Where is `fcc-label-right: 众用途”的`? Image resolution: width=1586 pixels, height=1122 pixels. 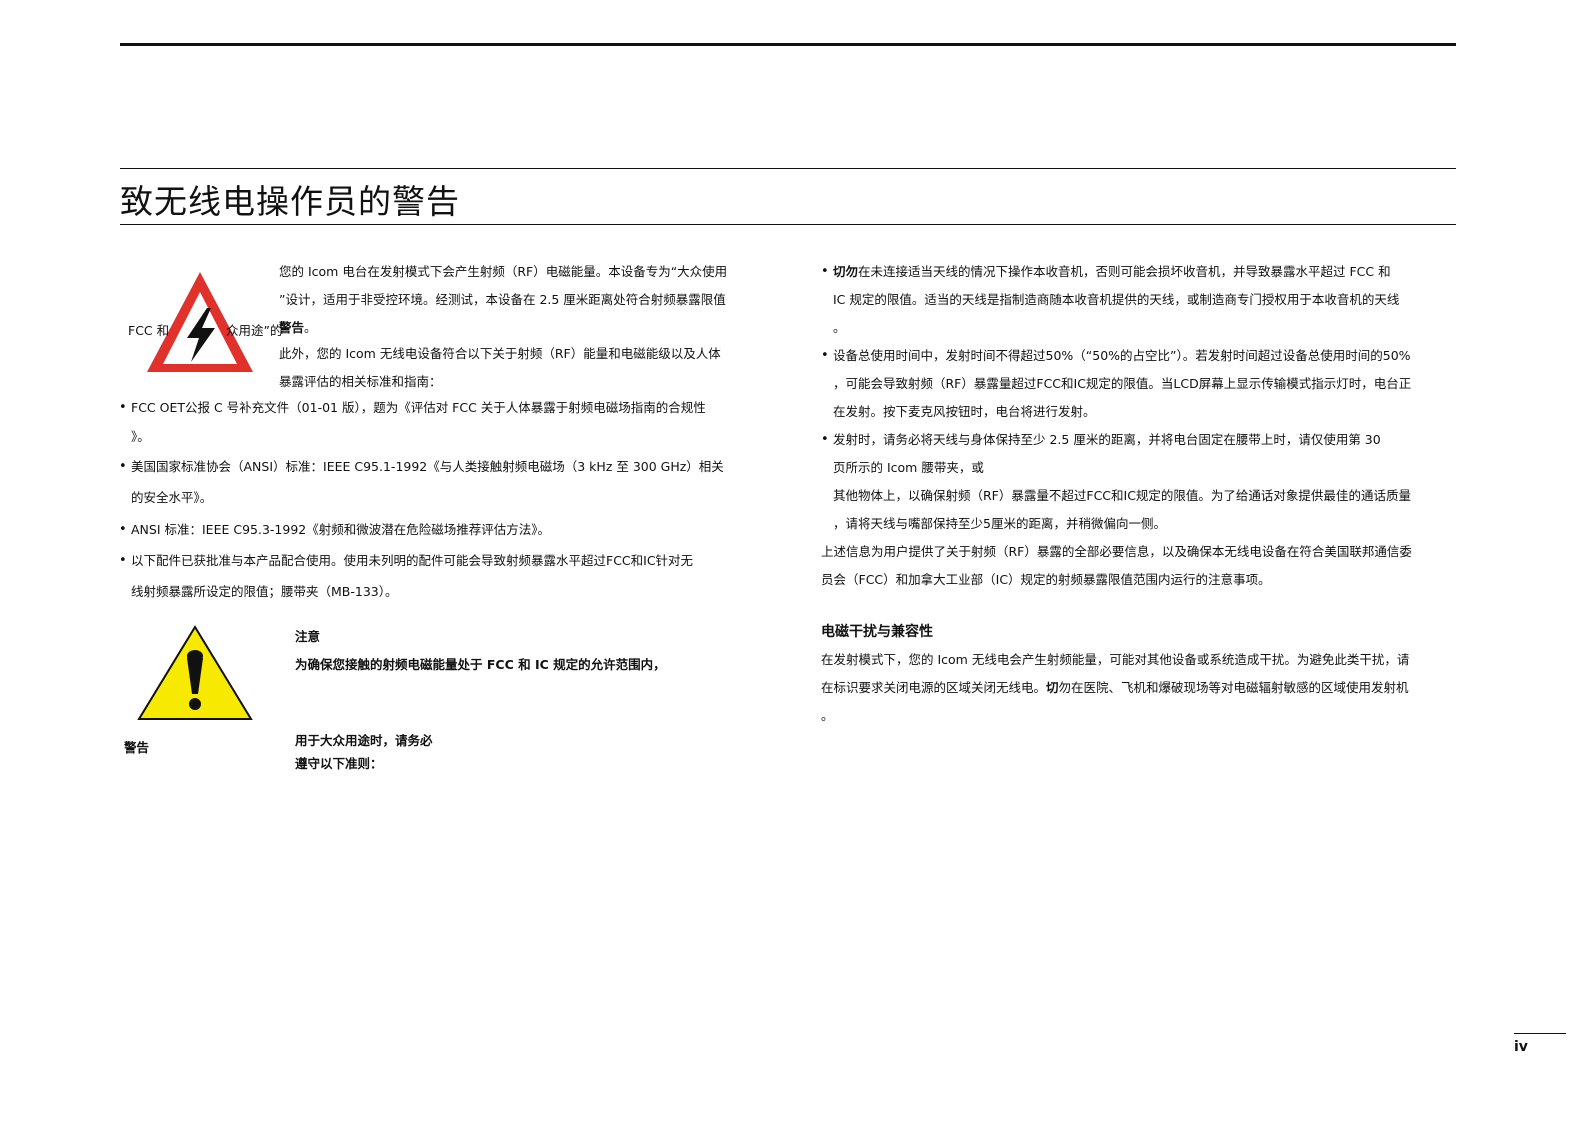
fcc-label-right: 众用途”的 is located at coordinates (254, 330).